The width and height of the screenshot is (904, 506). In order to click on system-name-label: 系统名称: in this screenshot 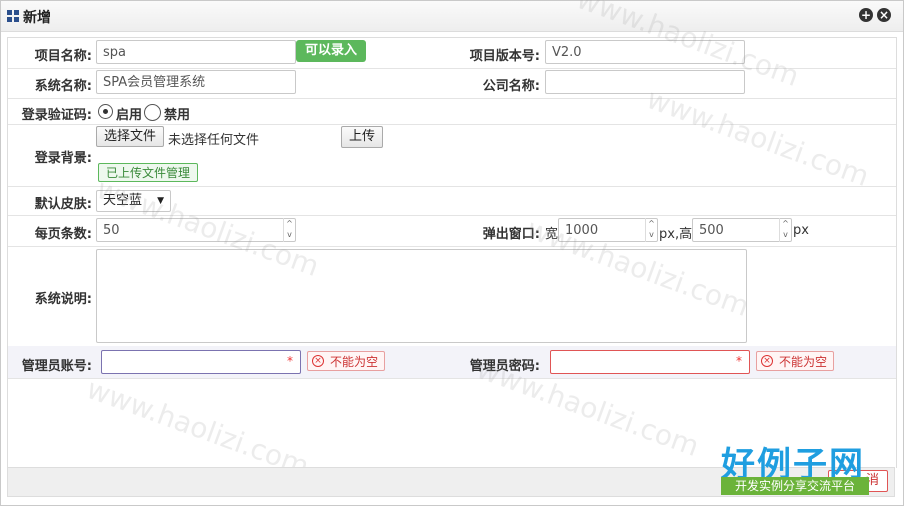, I will do `click(63, 86)`.